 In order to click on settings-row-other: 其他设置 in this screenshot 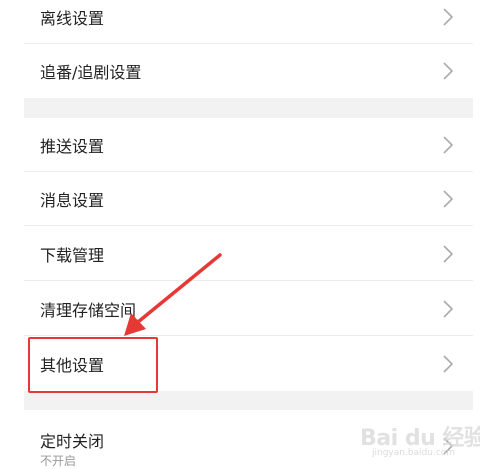, I will do `click(248, 364)`.